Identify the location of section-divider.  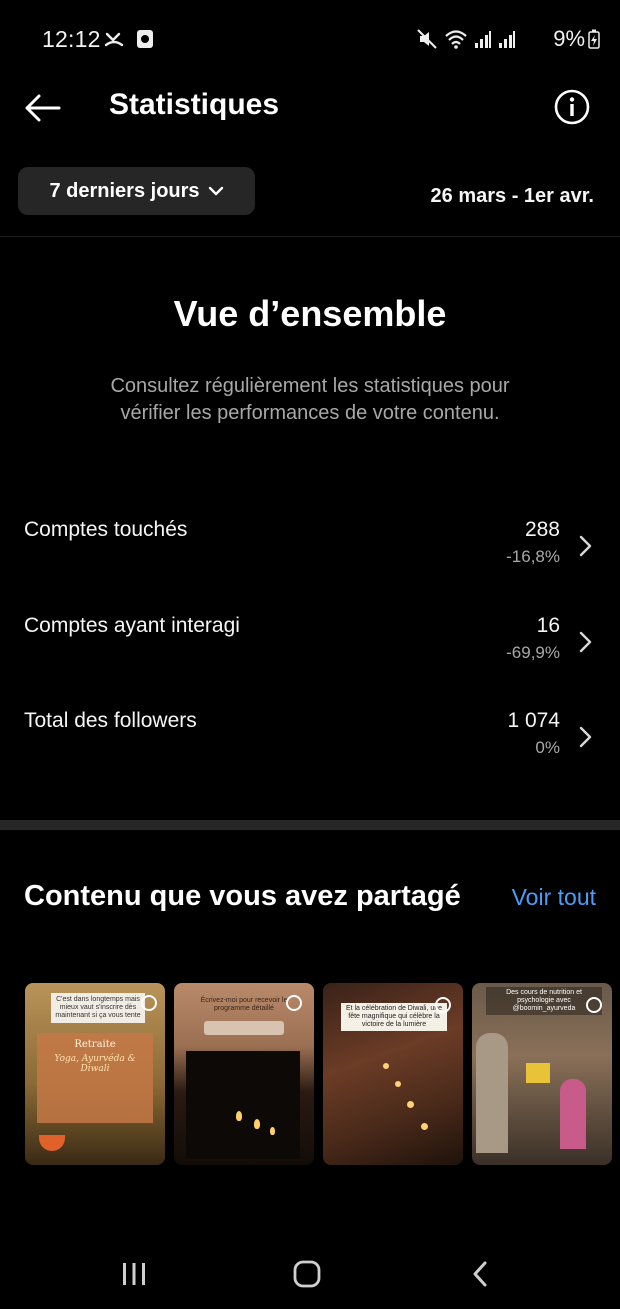
(310, 825).